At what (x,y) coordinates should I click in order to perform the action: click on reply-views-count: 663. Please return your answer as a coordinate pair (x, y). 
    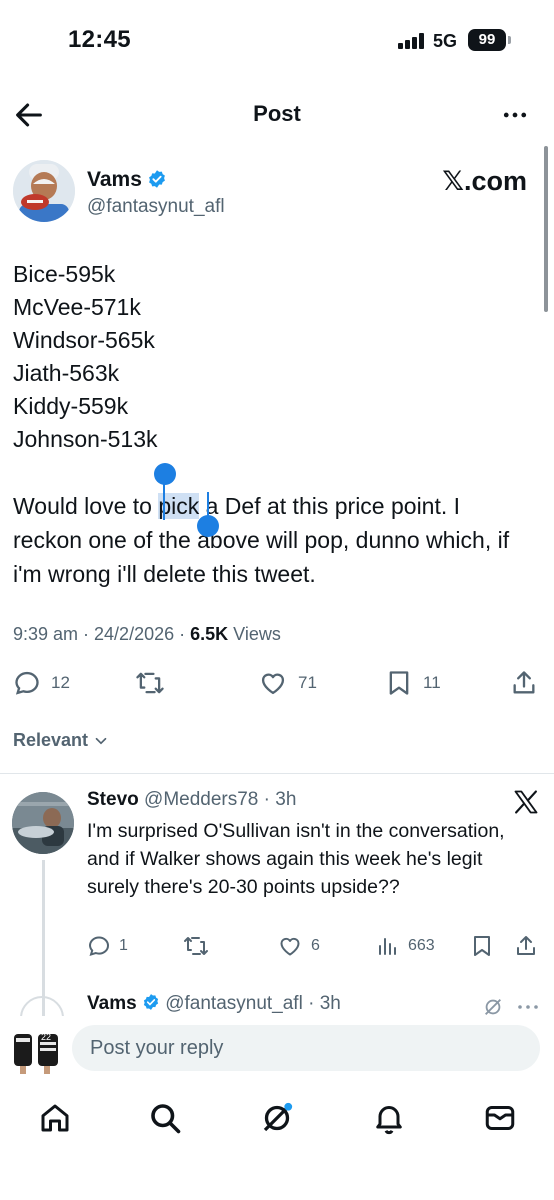
    Looking at the image, I should click on (421, 945).